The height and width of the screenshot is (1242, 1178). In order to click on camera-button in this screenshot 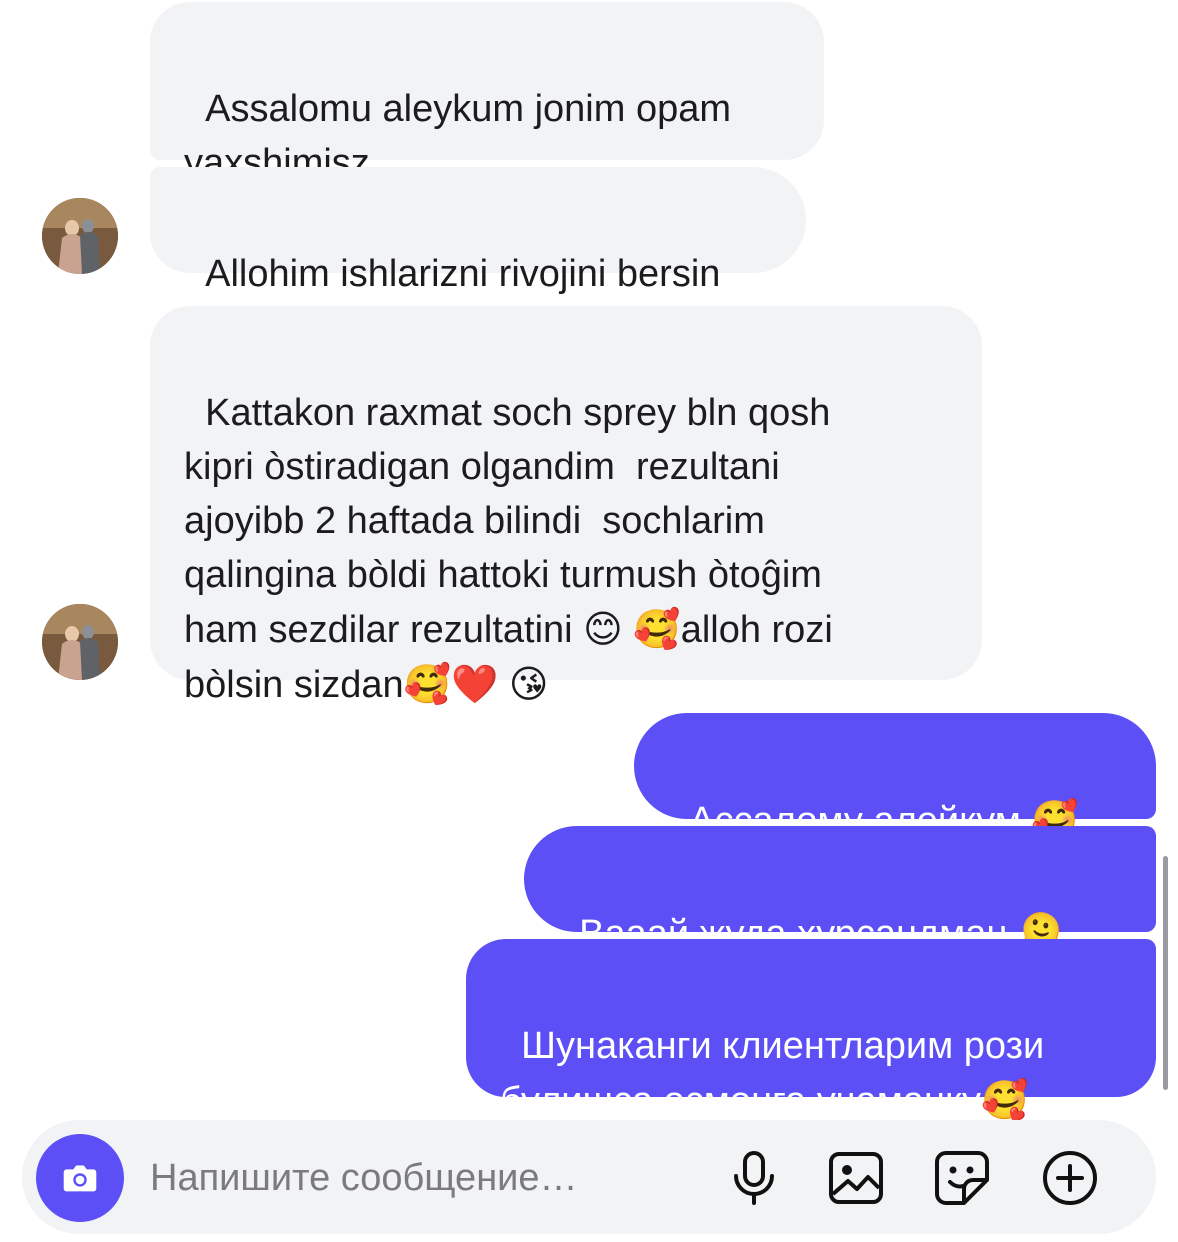, I will do `click(80, 1178)`.